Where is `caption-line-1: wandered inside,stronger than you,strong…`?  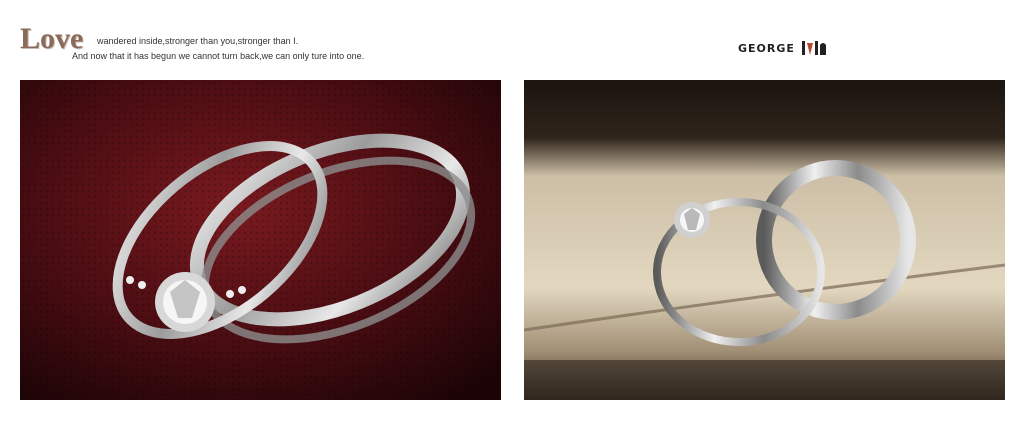 caption-line-1: wandered inside,stronger than you,strong… is located at coordinates (198, 41).